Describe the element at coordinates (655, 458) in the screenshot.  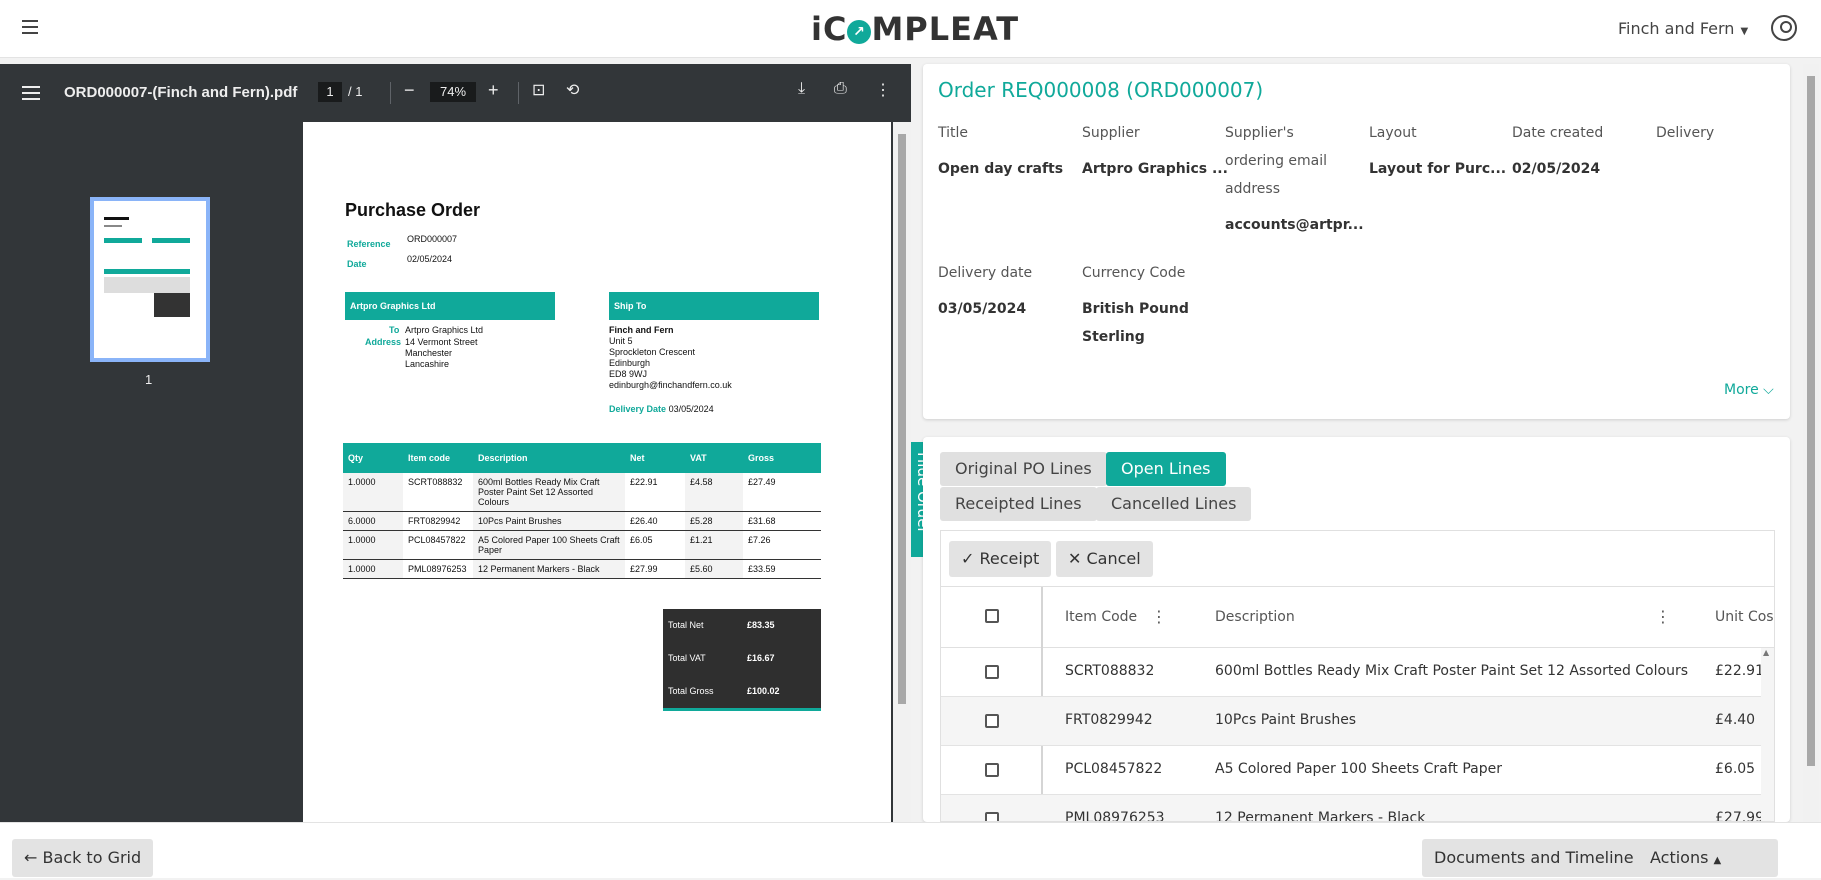
I see `col-net: Net` at that location.